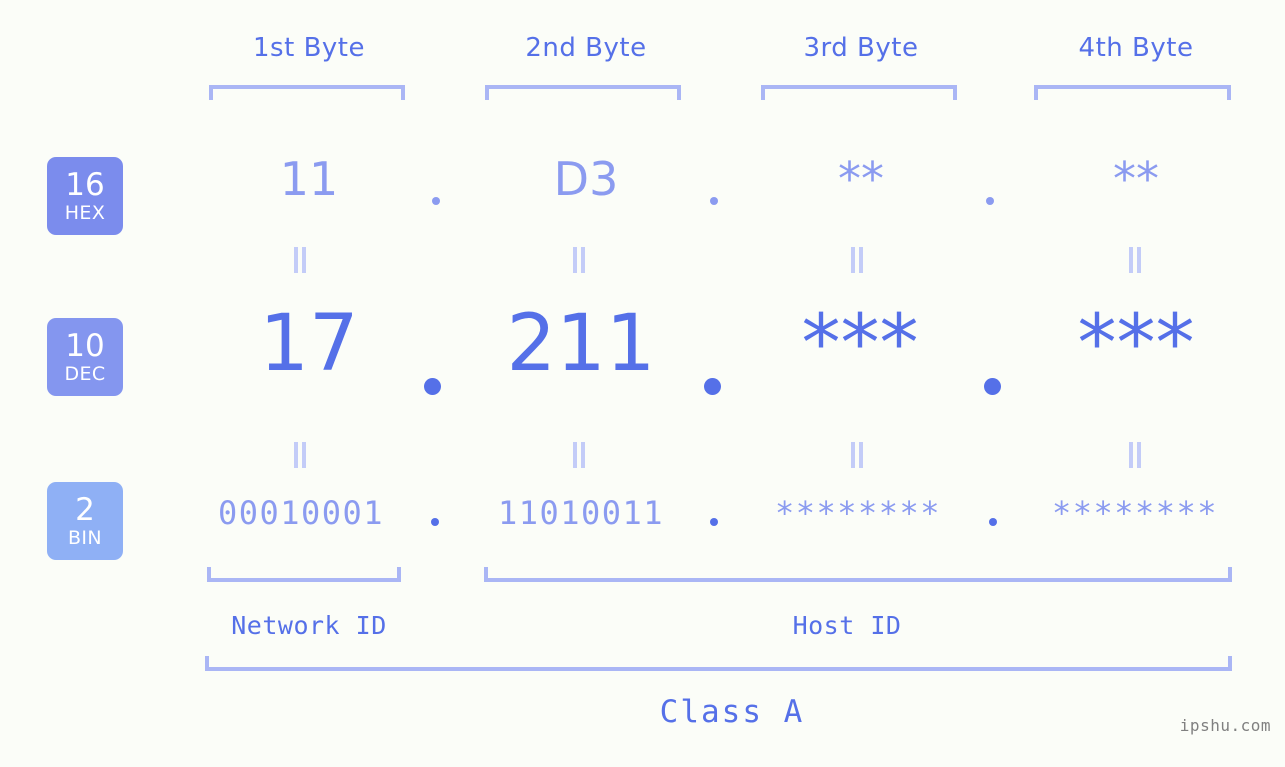 Image resolution: width=1285 pixels, height=767 pixels. Describe the element at coordinates (1136, 179) in the screenshot. I see `hex-byte-4: **` at that location.